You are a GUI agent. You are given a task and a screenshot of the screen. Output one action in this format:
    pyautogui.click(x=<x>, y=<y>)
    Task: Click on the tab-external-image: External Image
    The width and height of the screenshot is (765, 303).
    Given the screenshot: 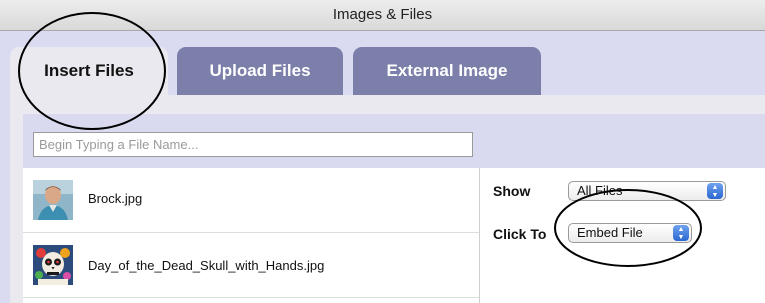 What is the action you would take?
    pyautogui.click(x=447, y=71)
    